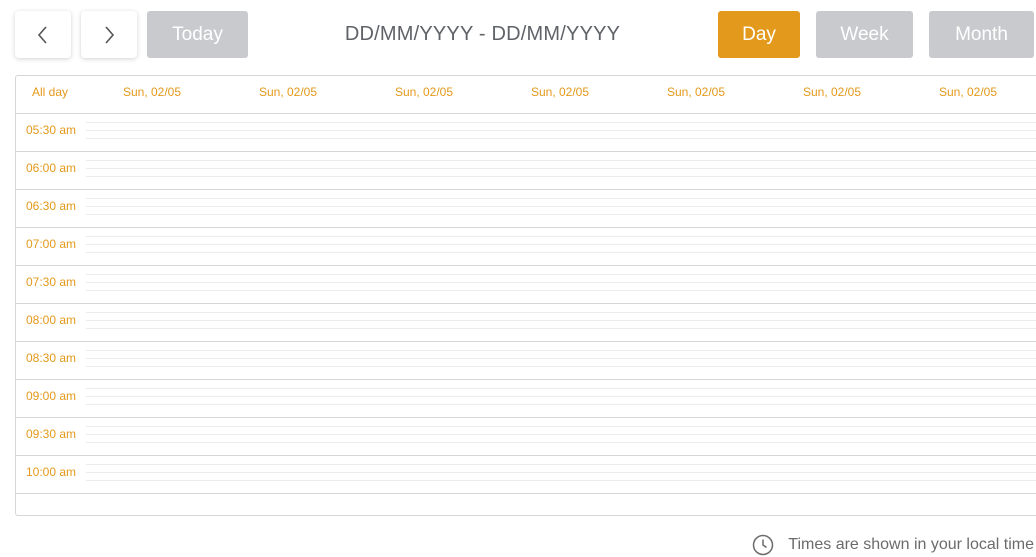  I want to click on timezone-note: Times are shown in your local time, so click(893, 545).